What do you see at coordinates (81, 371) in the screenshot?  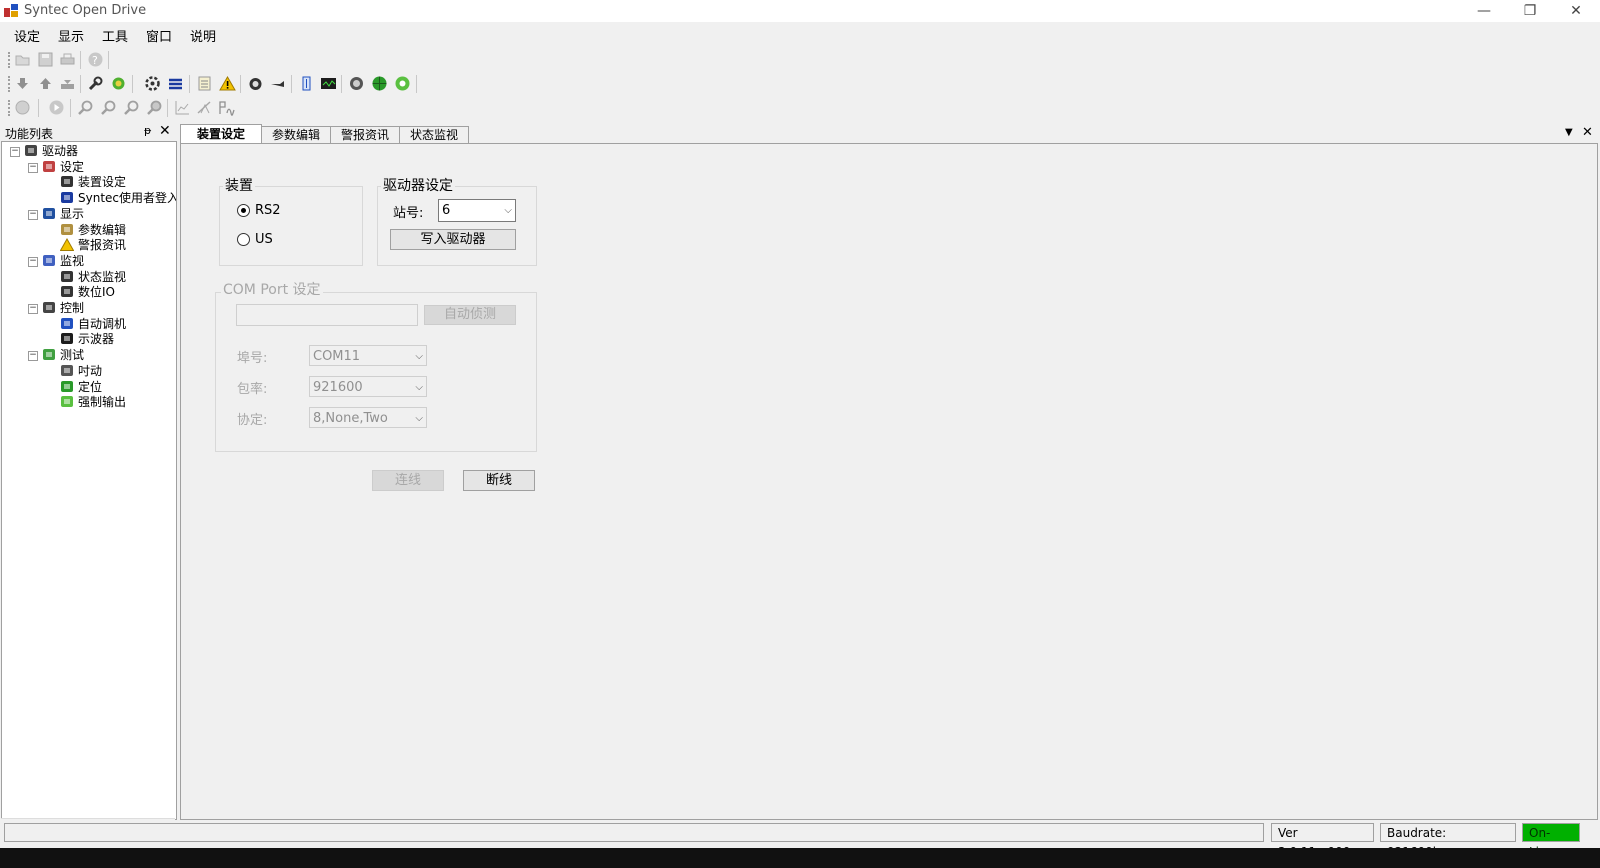 I see `tree-item-jog: 吋动` at bounding box center [81, 371].